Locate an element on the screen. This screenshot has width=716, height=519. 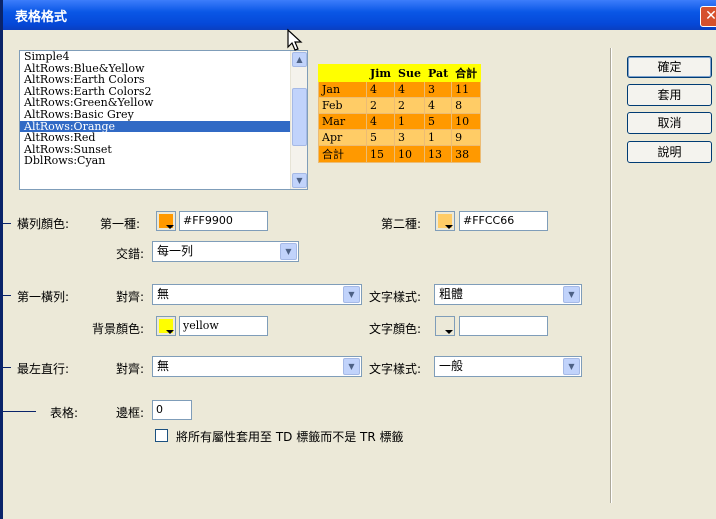
row-colors-leader-line is located at coordinates (7, 223).